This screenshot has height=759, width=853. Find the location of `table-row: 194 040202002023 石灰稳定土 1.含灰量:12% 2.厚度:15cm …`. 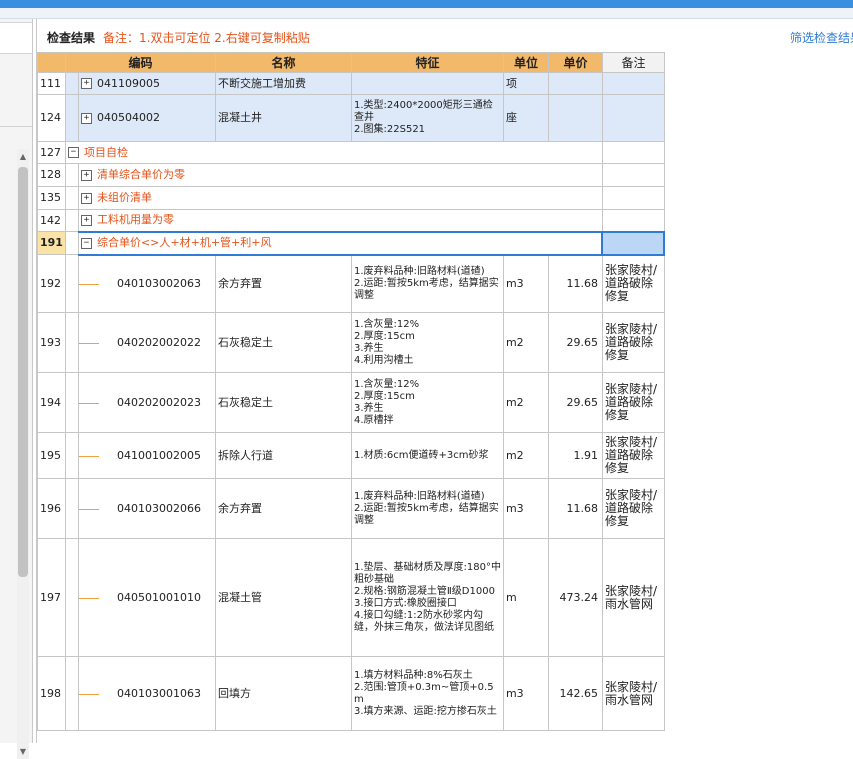

table-row: 194 040202002023 石灰稳定土 1.含灰量:12% 2.厚度:15cm … is located at coordinates (351, 402).